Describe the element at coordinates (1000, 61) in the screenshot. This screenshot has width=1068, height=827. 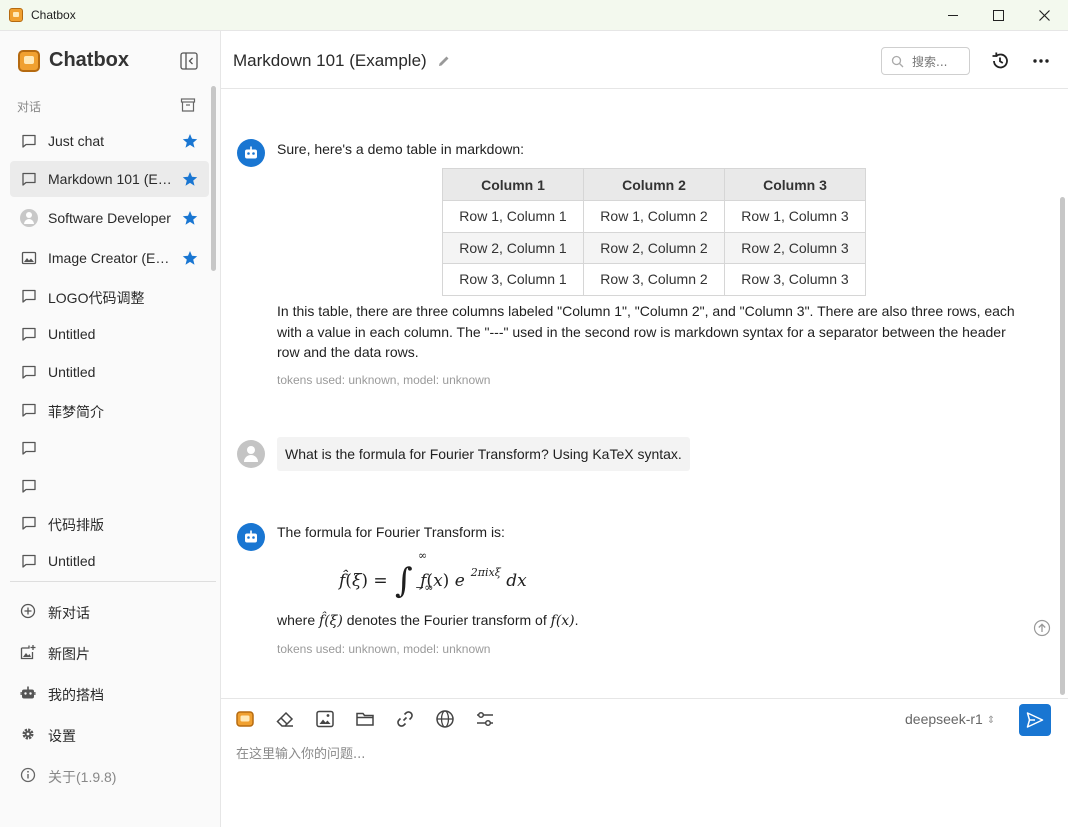
I see `history-icon` at that location.